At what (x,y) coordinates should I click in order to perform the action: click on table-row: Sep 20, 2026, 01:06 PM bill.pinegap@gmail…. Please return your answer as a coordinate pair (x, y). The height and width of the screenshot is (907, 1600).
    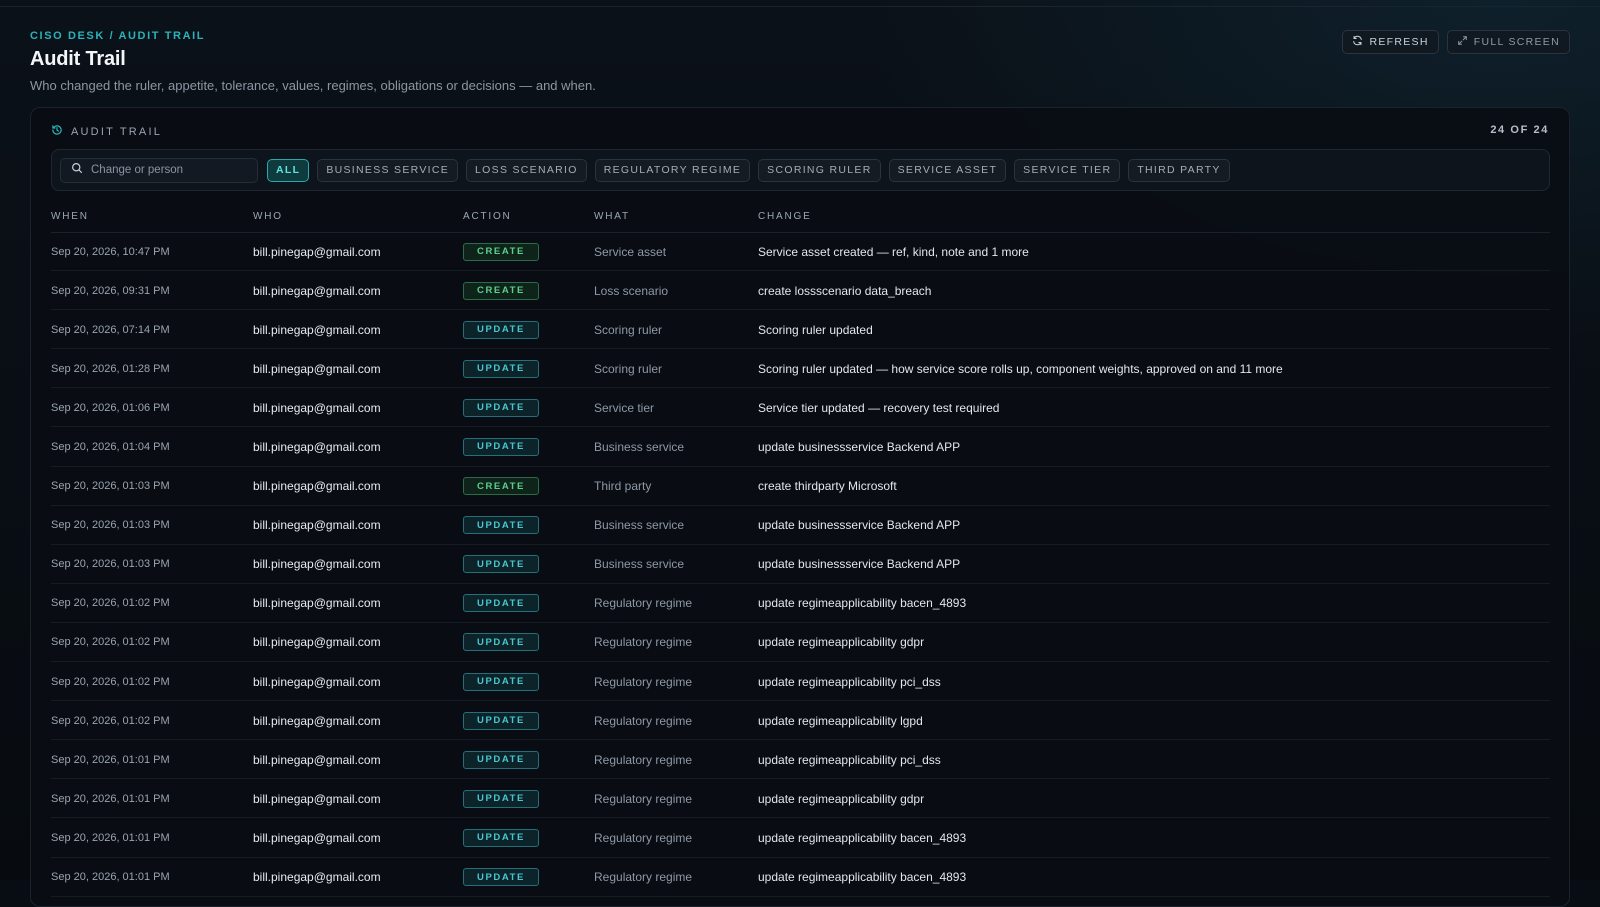
    Looking at the image, I should click on (800, 408).